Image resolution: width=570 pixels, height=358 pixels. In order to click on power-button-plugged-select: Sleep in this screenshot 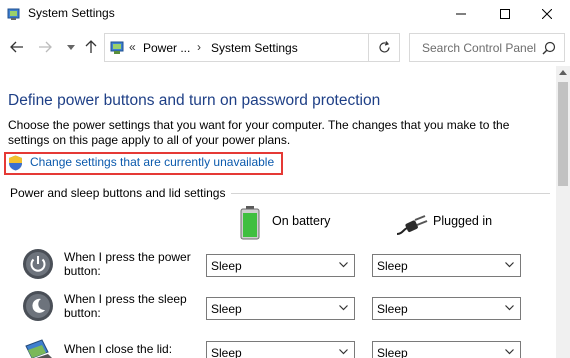, I will do `click(446, 265)`.